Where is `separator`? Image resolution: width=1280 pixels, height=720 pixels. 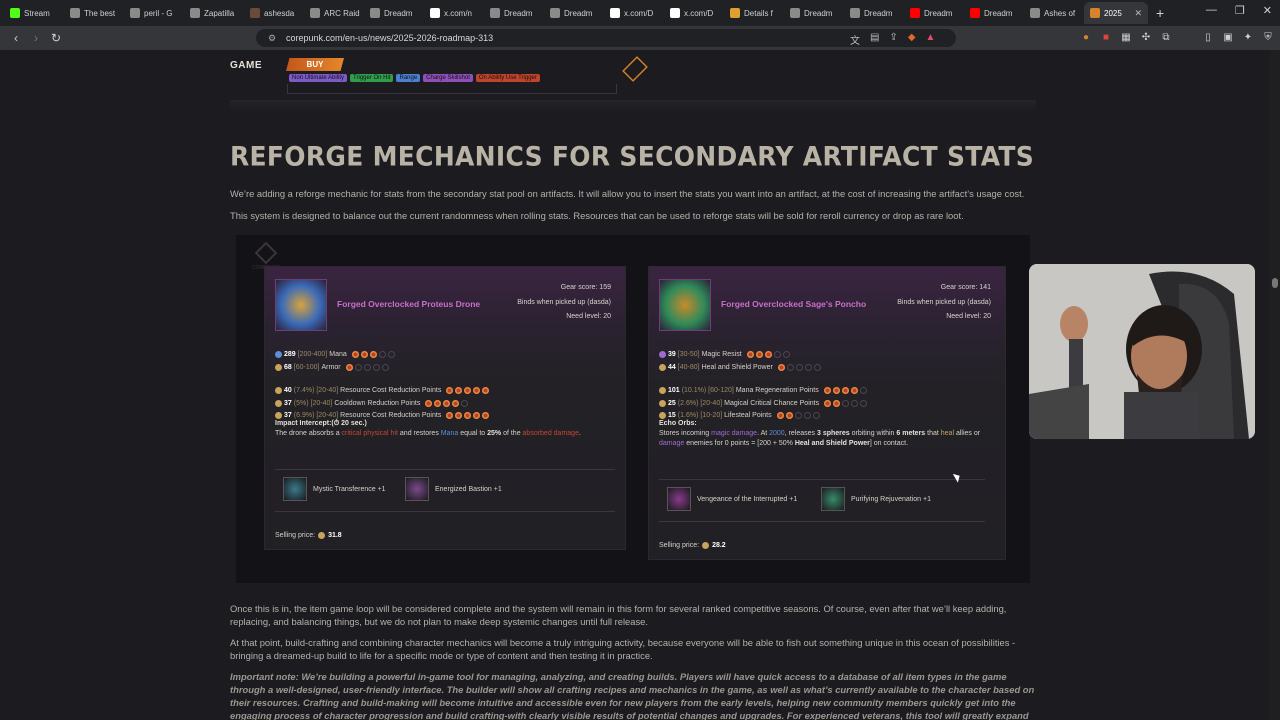 separator is located at coordinates (445, 511).